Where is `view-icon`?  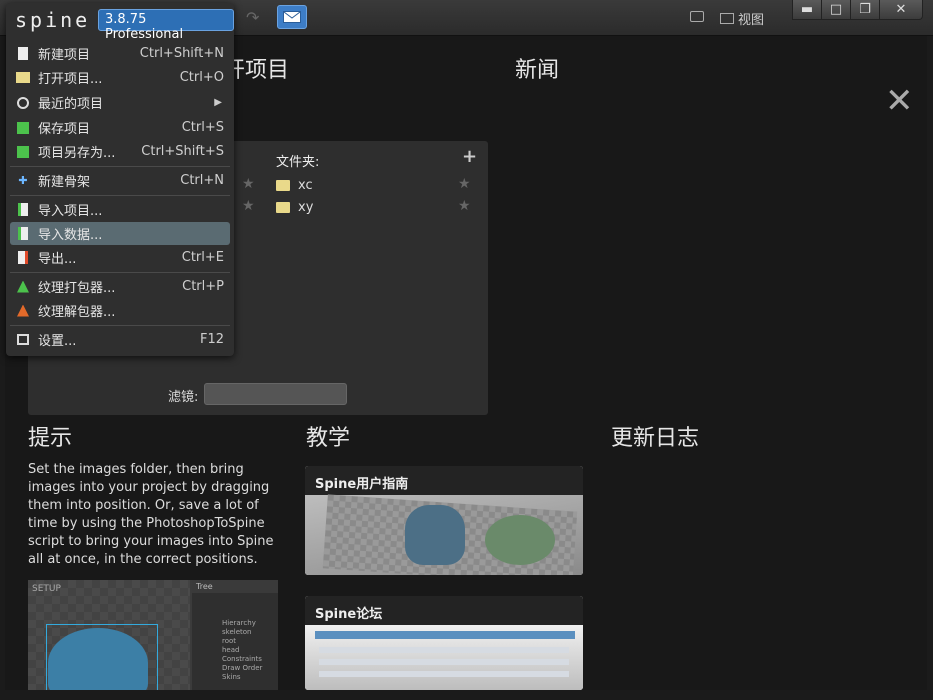 view-icon is located at coordinates (727, 18).